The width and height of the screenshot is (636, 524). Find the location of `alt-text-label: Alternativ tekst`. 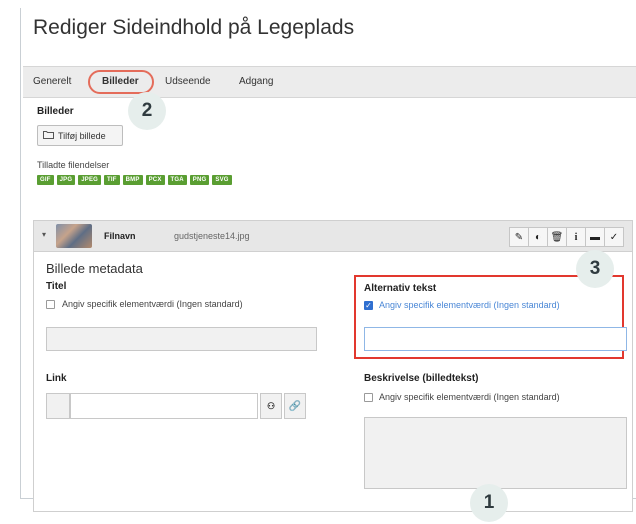

alt-text-label: Alternativ tekst is located at coordinates (400, 288).